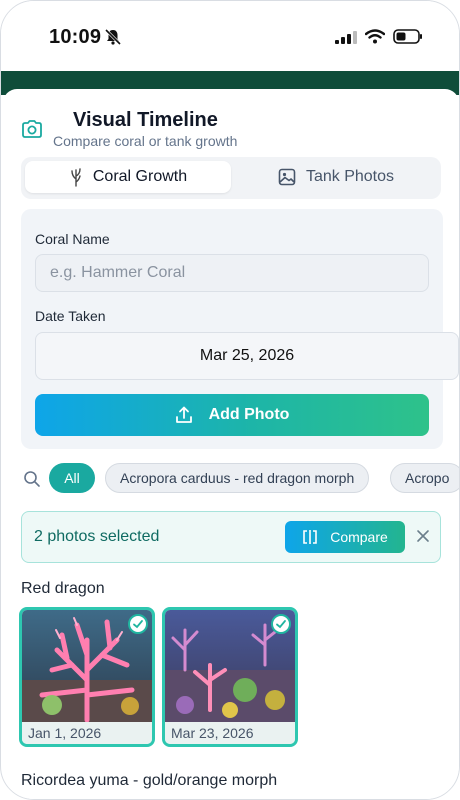  I want to click on status-bar: 10:09, so click(230, 36).